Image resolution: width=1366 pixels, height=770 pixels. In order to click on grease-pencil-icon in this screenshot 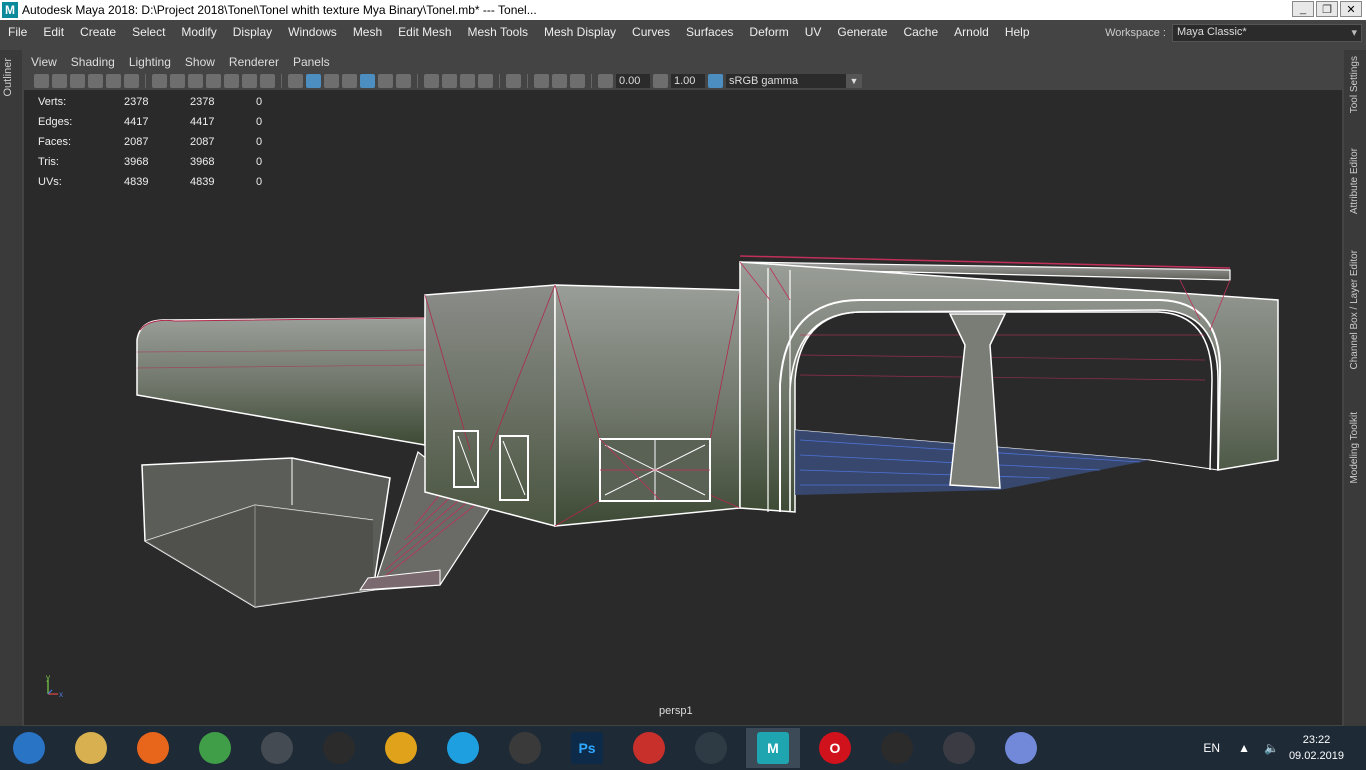, I will do `click(131, 81)`.